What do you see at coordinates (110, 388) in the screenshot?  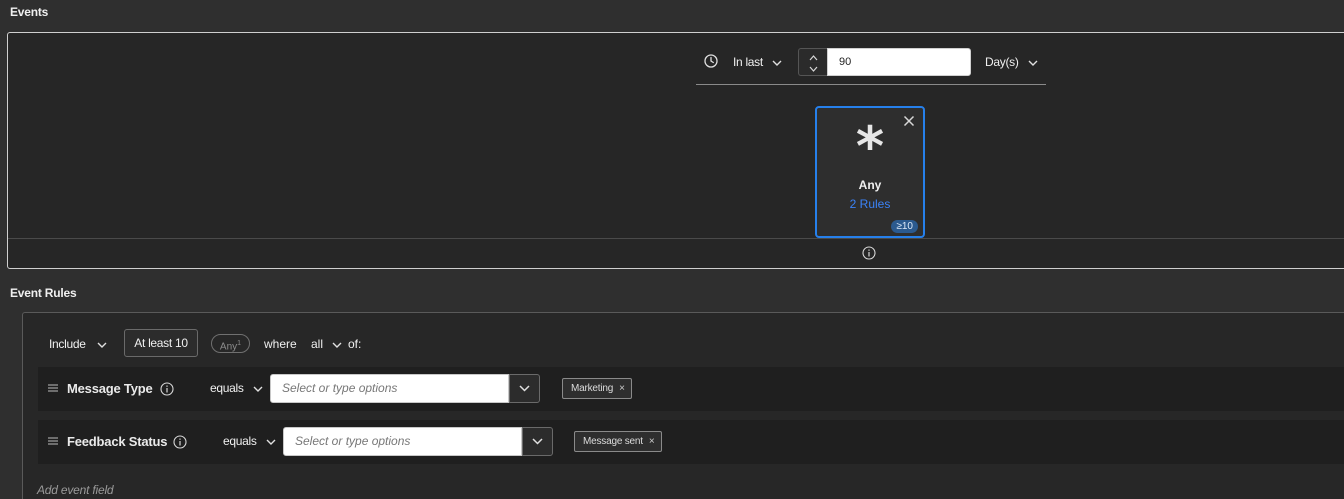 I see `field-name: Message Type` at bounding box center [110, 388].